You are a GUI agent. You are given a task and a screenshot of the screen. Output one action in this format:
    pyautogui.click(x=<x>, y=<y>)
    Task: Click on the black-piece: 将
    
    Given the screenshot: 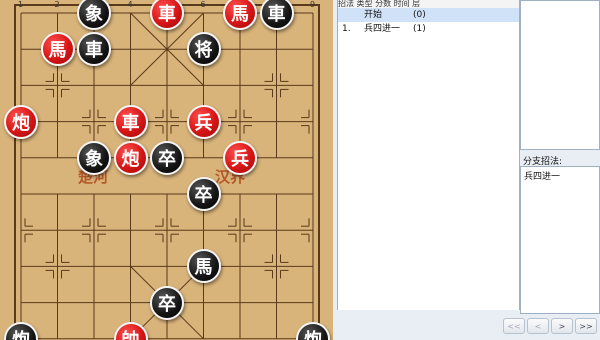 What is the action you would take?
    pyautogui.click(x=203, y=49)
    